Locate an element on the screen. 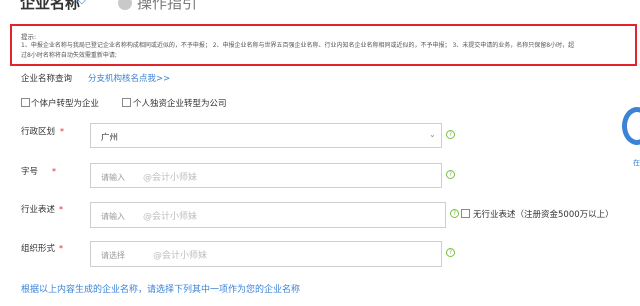  industry-label: 行业表述 * is located at coordinates (42, 210).